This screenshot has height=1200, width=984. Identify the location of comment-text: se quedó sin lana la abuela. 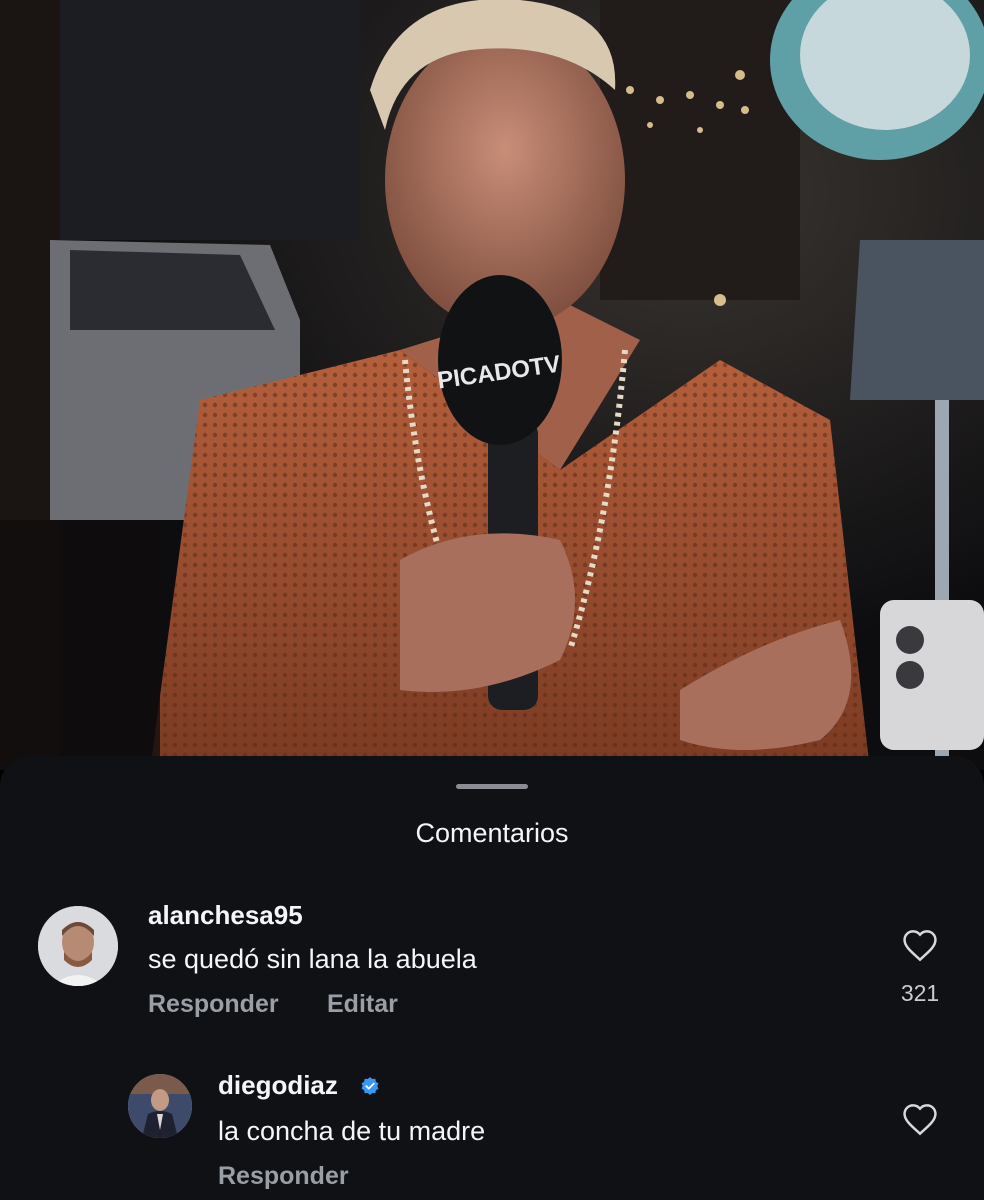
(312, 959).